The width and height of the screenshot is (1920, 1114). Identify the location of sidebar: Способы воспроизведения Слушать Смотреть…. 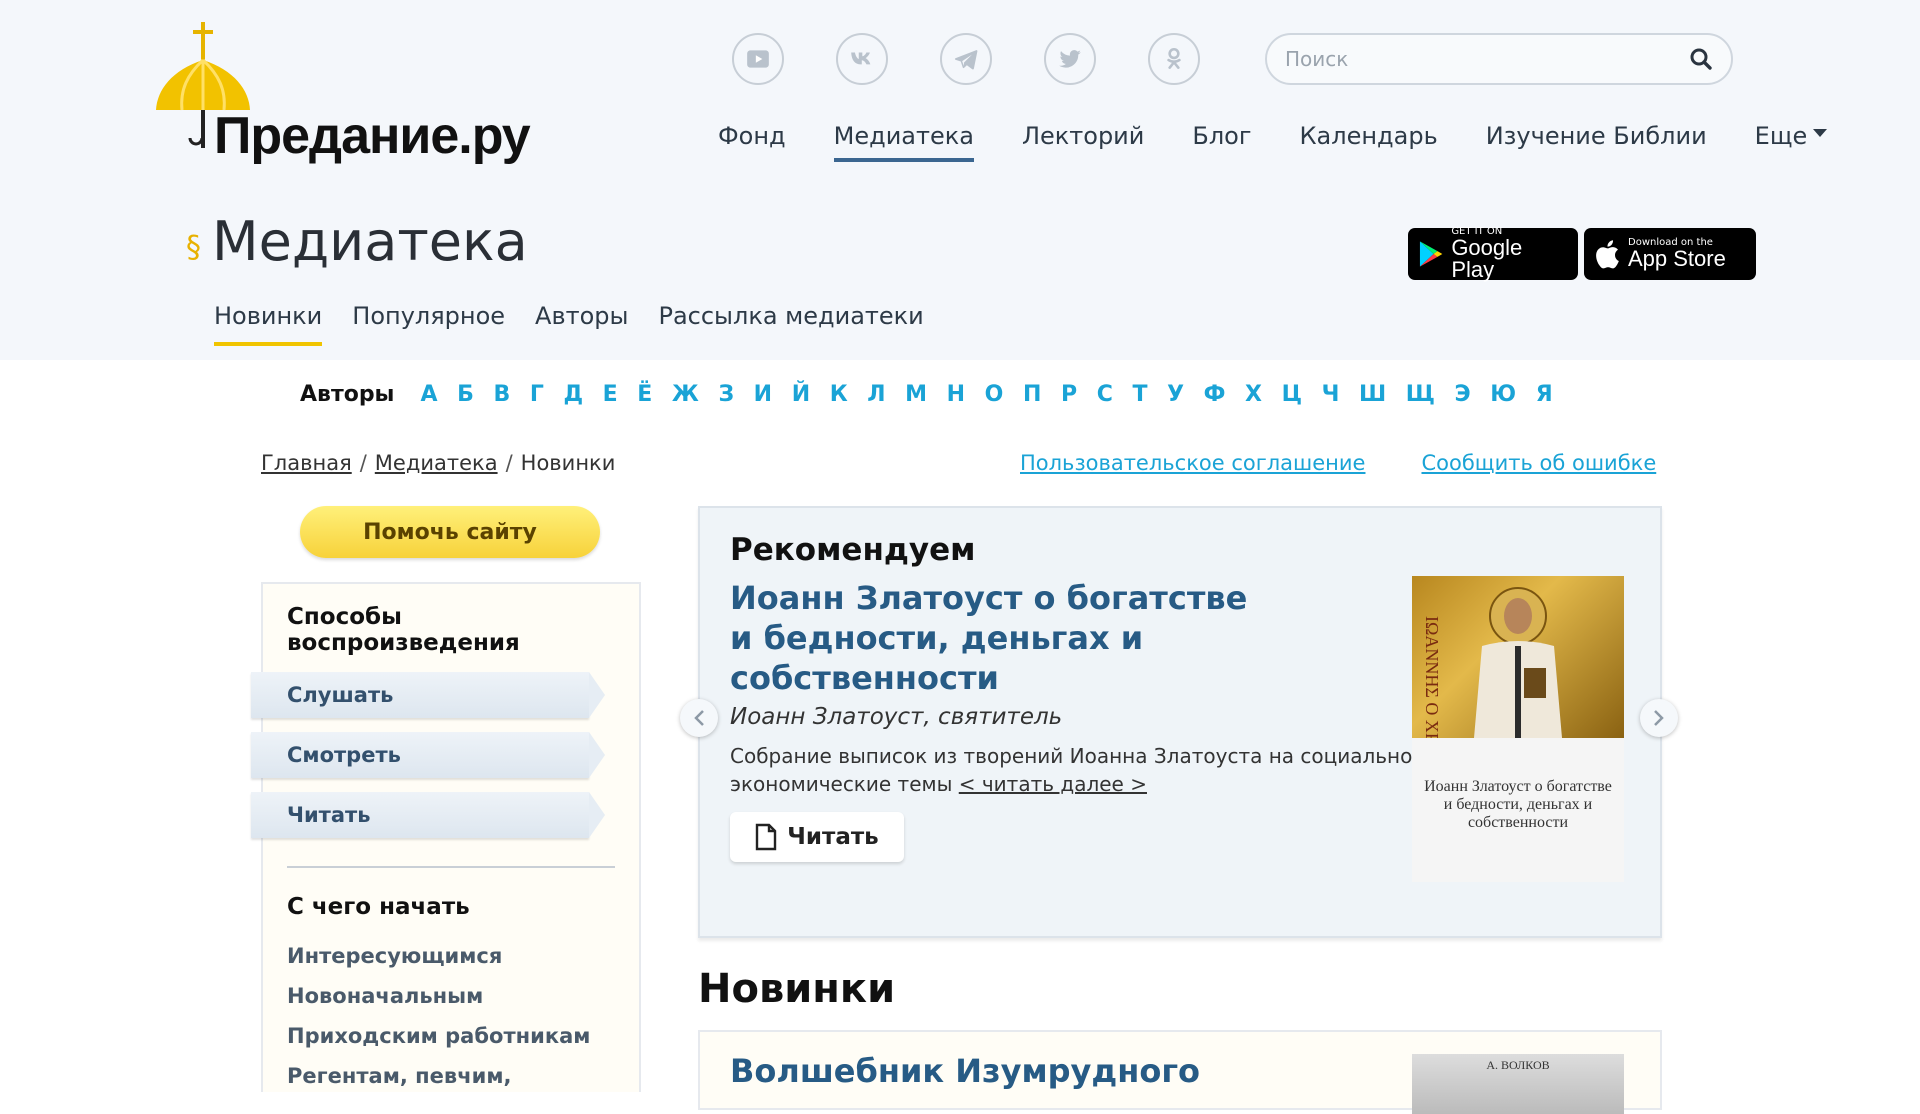
(446, 837).